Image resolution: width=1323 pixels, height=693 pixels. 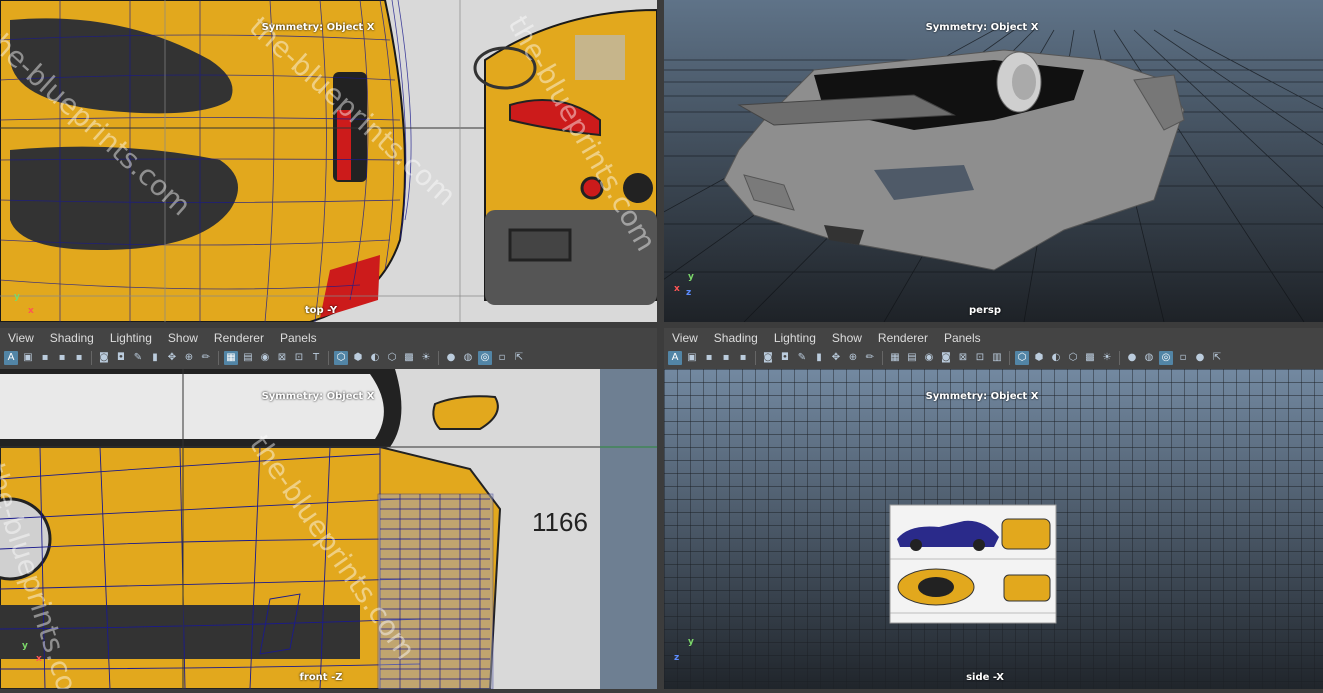 I want to click on safe-title-icon: T, so click(x=316, y=358).